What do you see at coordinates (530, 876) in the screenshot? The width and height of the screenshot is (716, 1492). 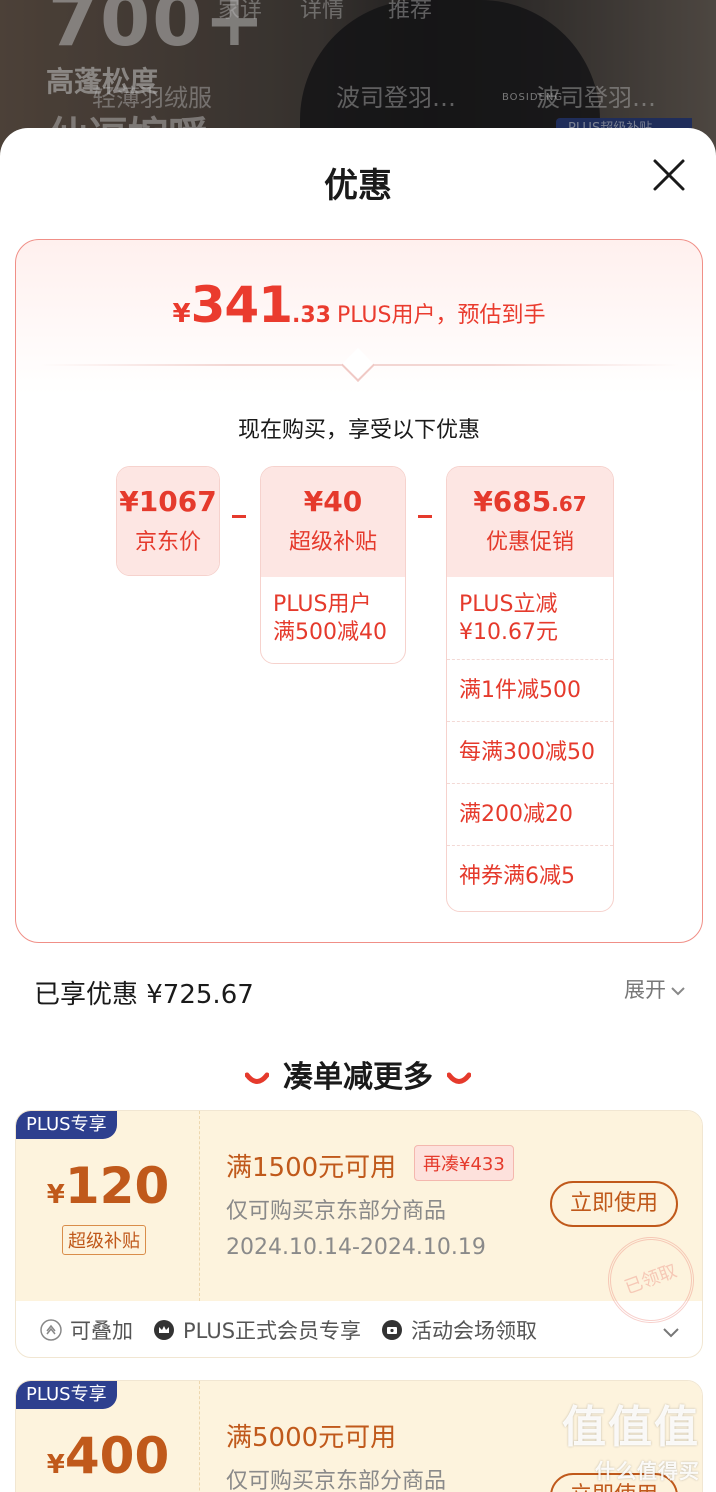 I see `promo-item: 神券满6减5` at bounding box center [530, 876].